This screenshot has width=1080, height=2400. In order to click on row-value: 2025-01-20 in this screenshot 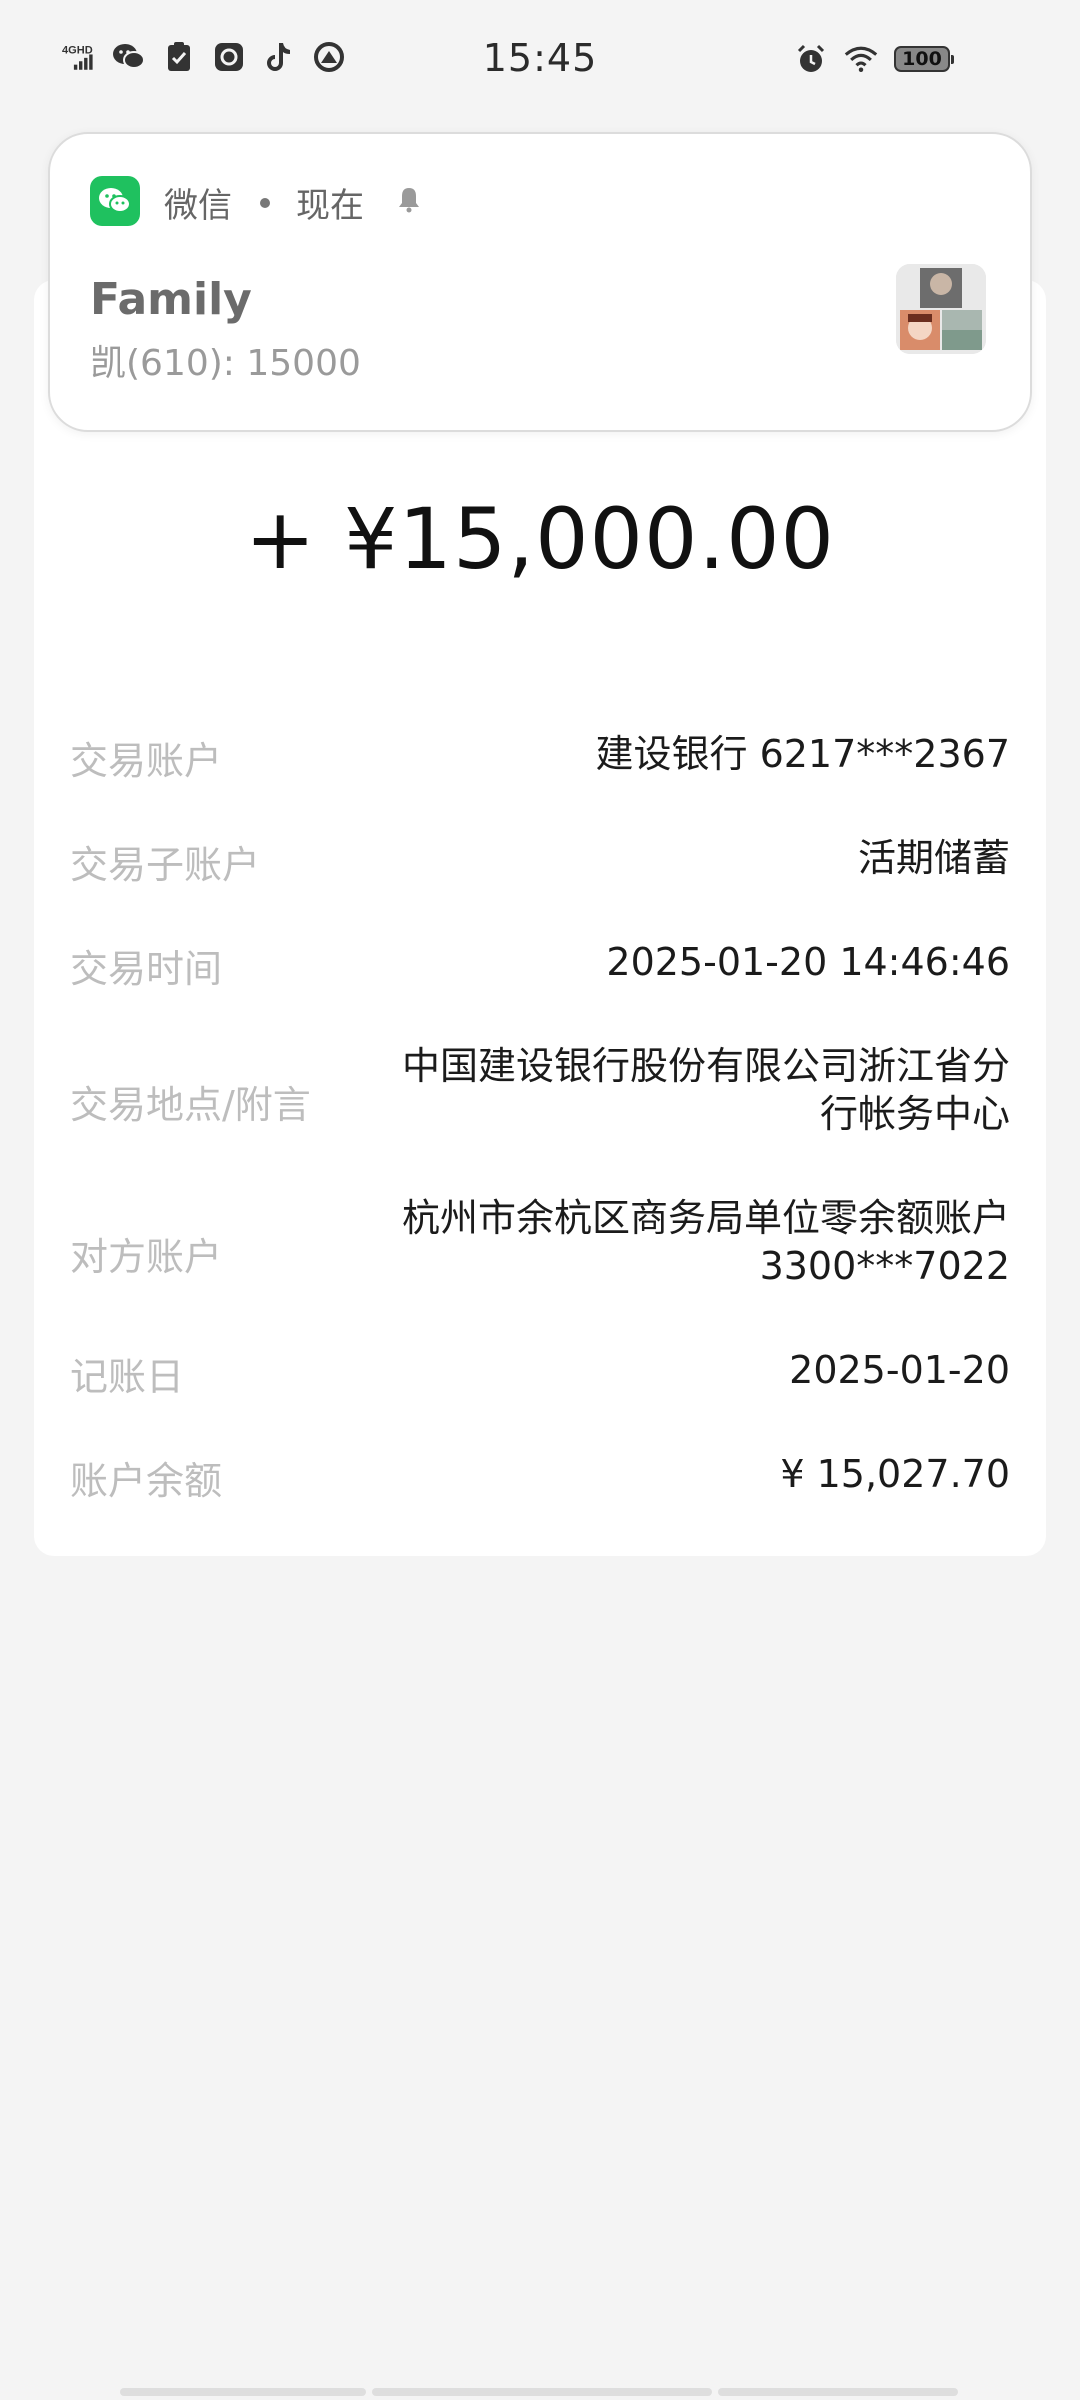, I will do `click(899, 1370)`.